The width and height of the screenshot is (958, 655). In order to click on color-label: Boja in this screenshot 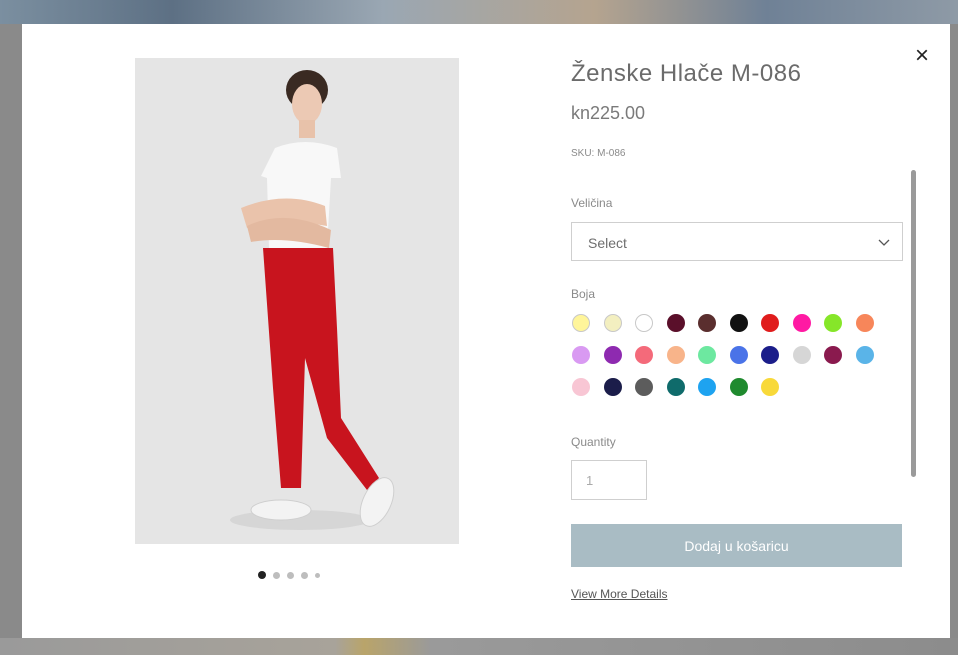, I will do `click(583, 294)`.